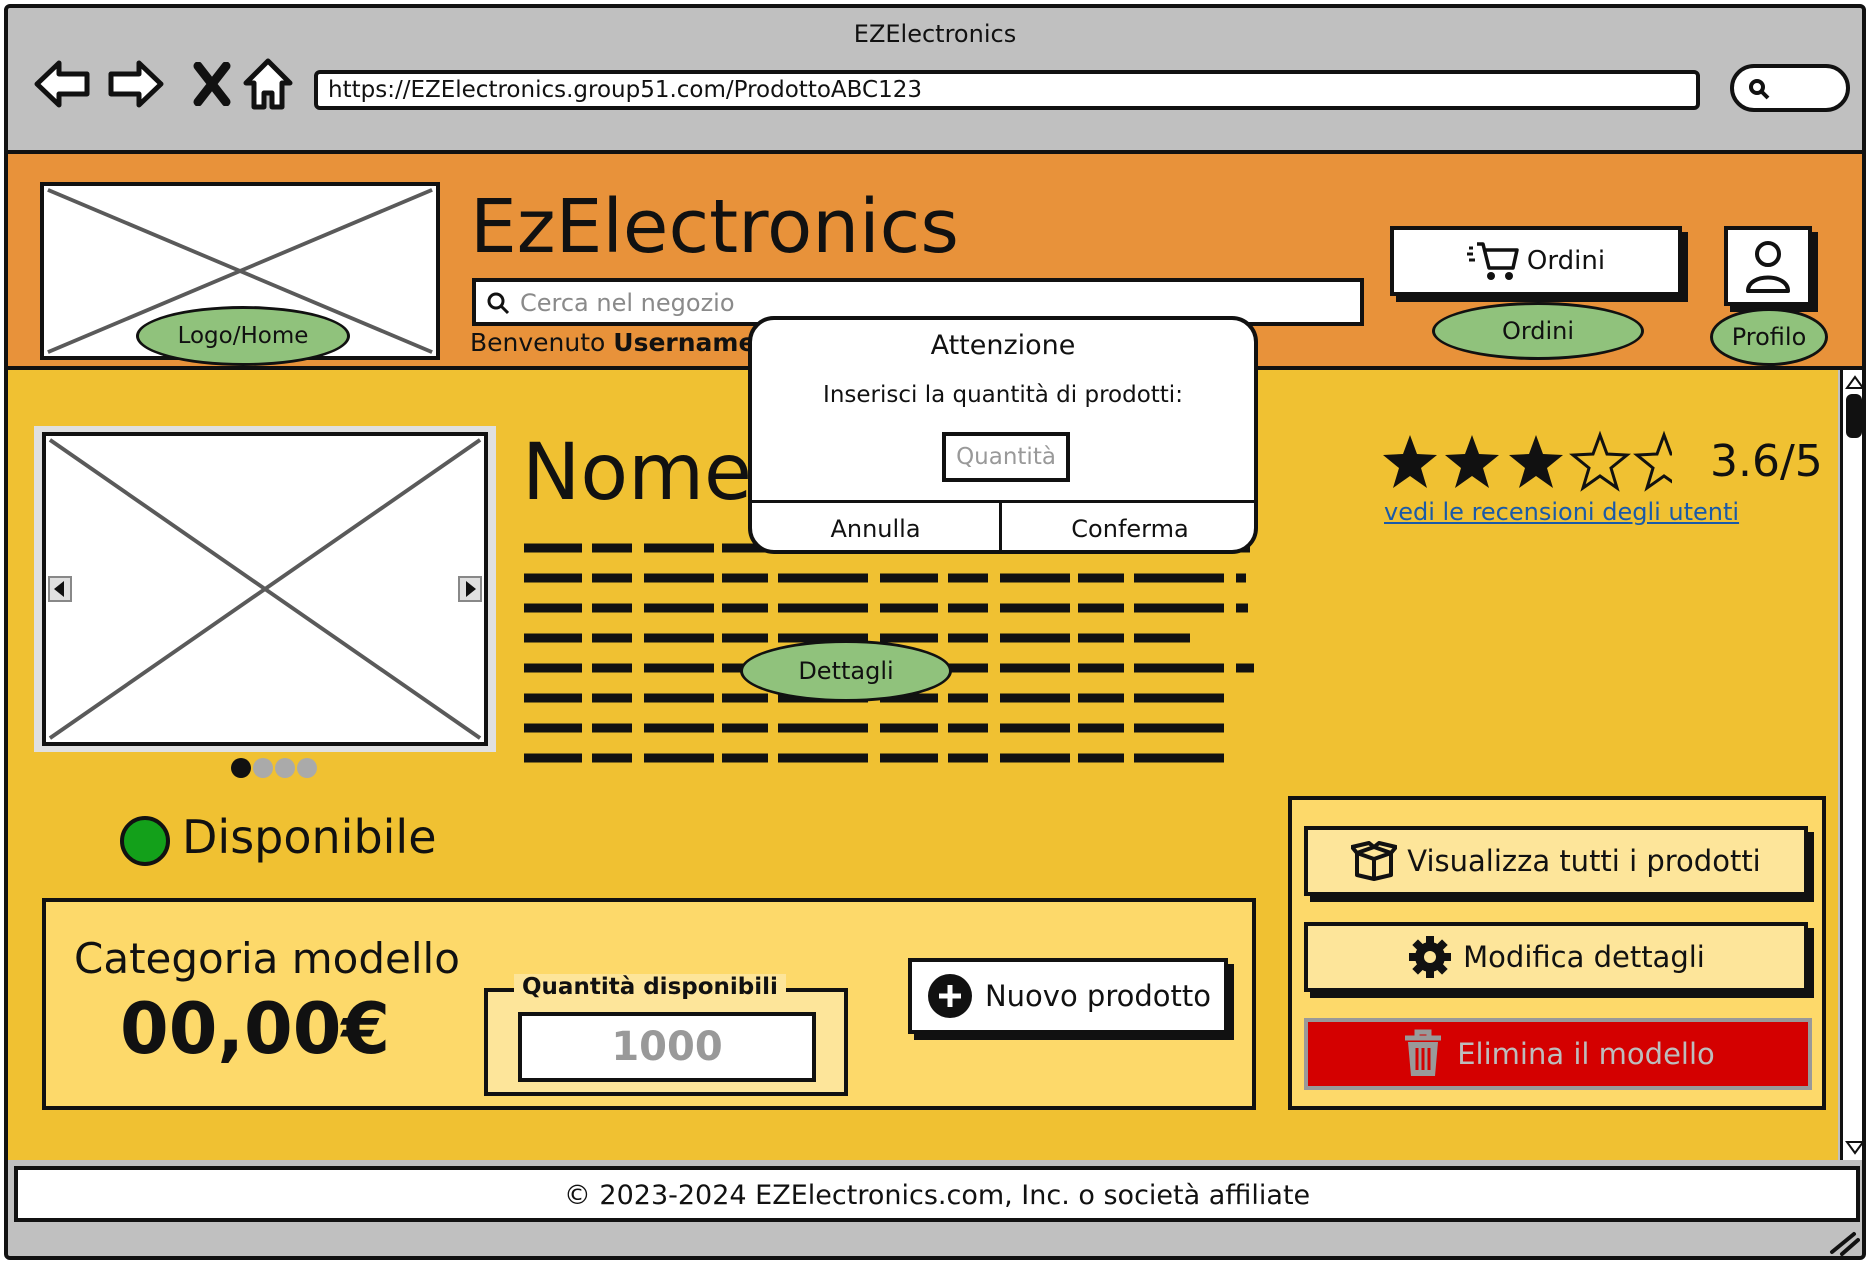 The image size is (1868, 1264). What do you see at coordinates (877, 526) in the screenshot?
I see `dialog-cancel-button: Annulla` at bounding box center [877, 526].